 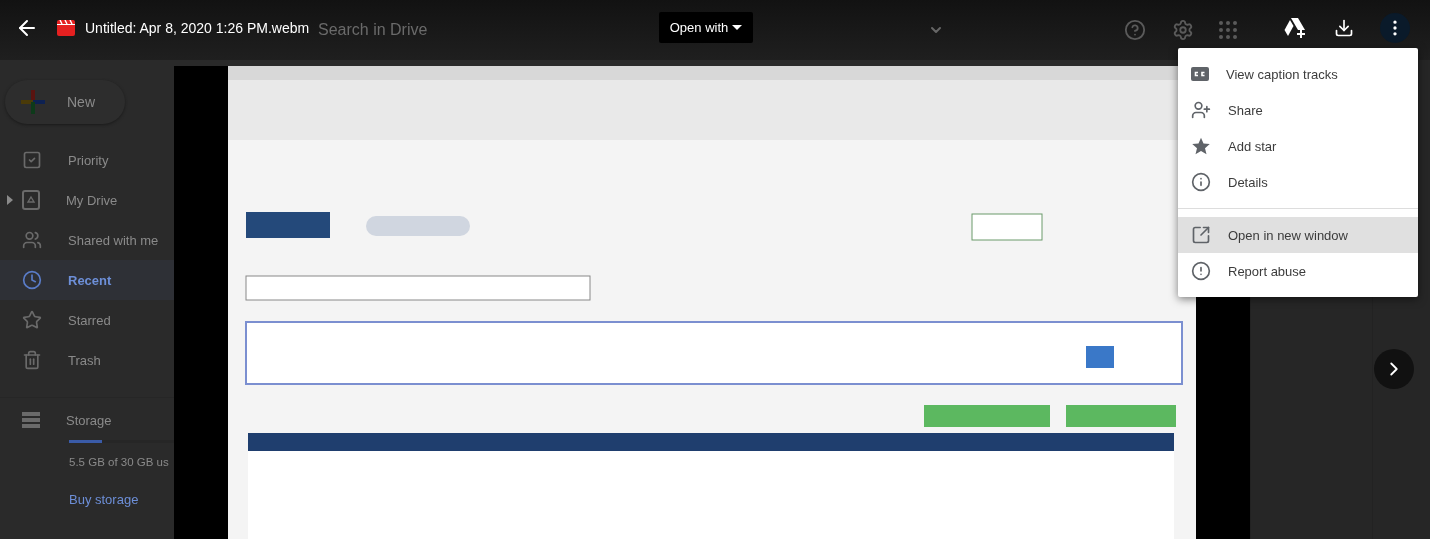 I want to click on clock-icon, so click(x=32, y=280).